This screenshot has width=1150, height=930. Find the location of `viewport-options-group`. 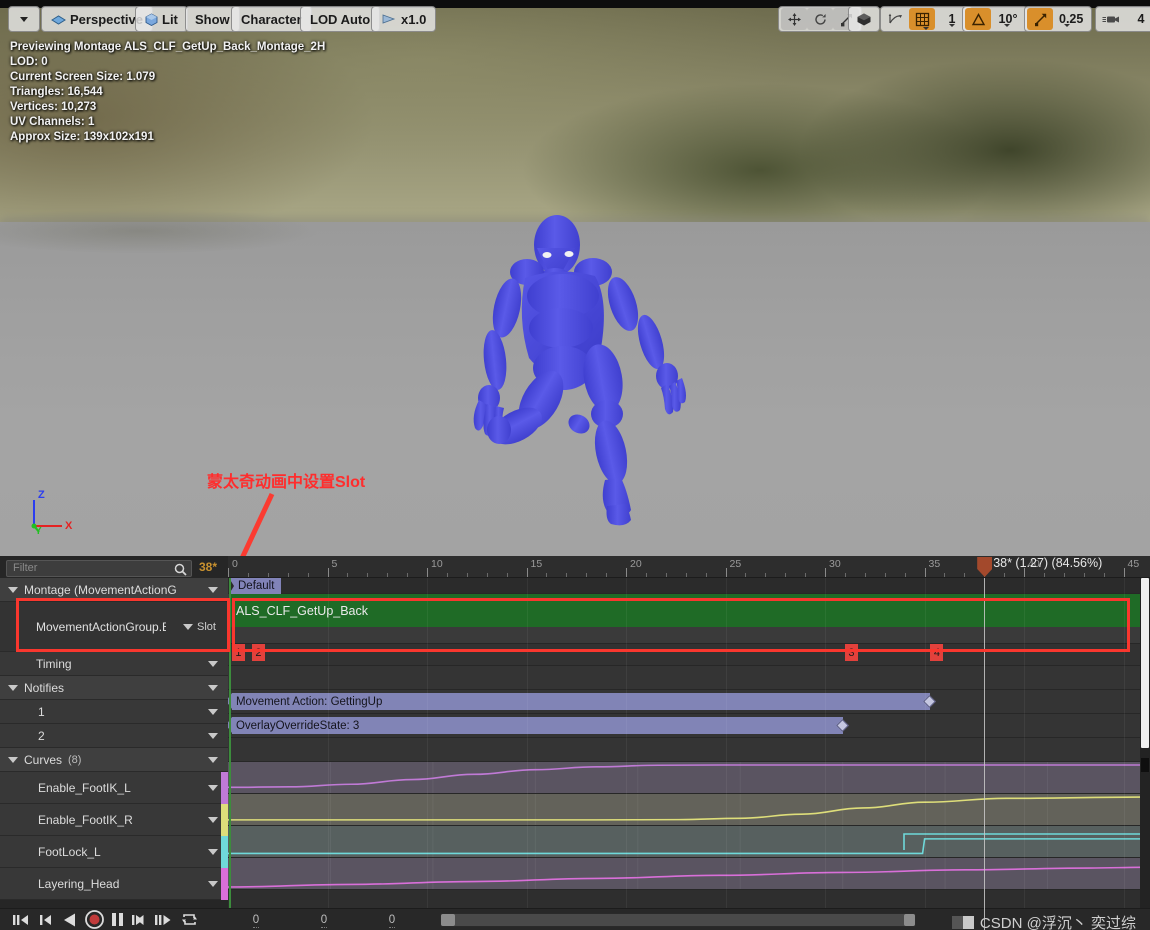

viewport-options-group is located at coordinates (24, 19).